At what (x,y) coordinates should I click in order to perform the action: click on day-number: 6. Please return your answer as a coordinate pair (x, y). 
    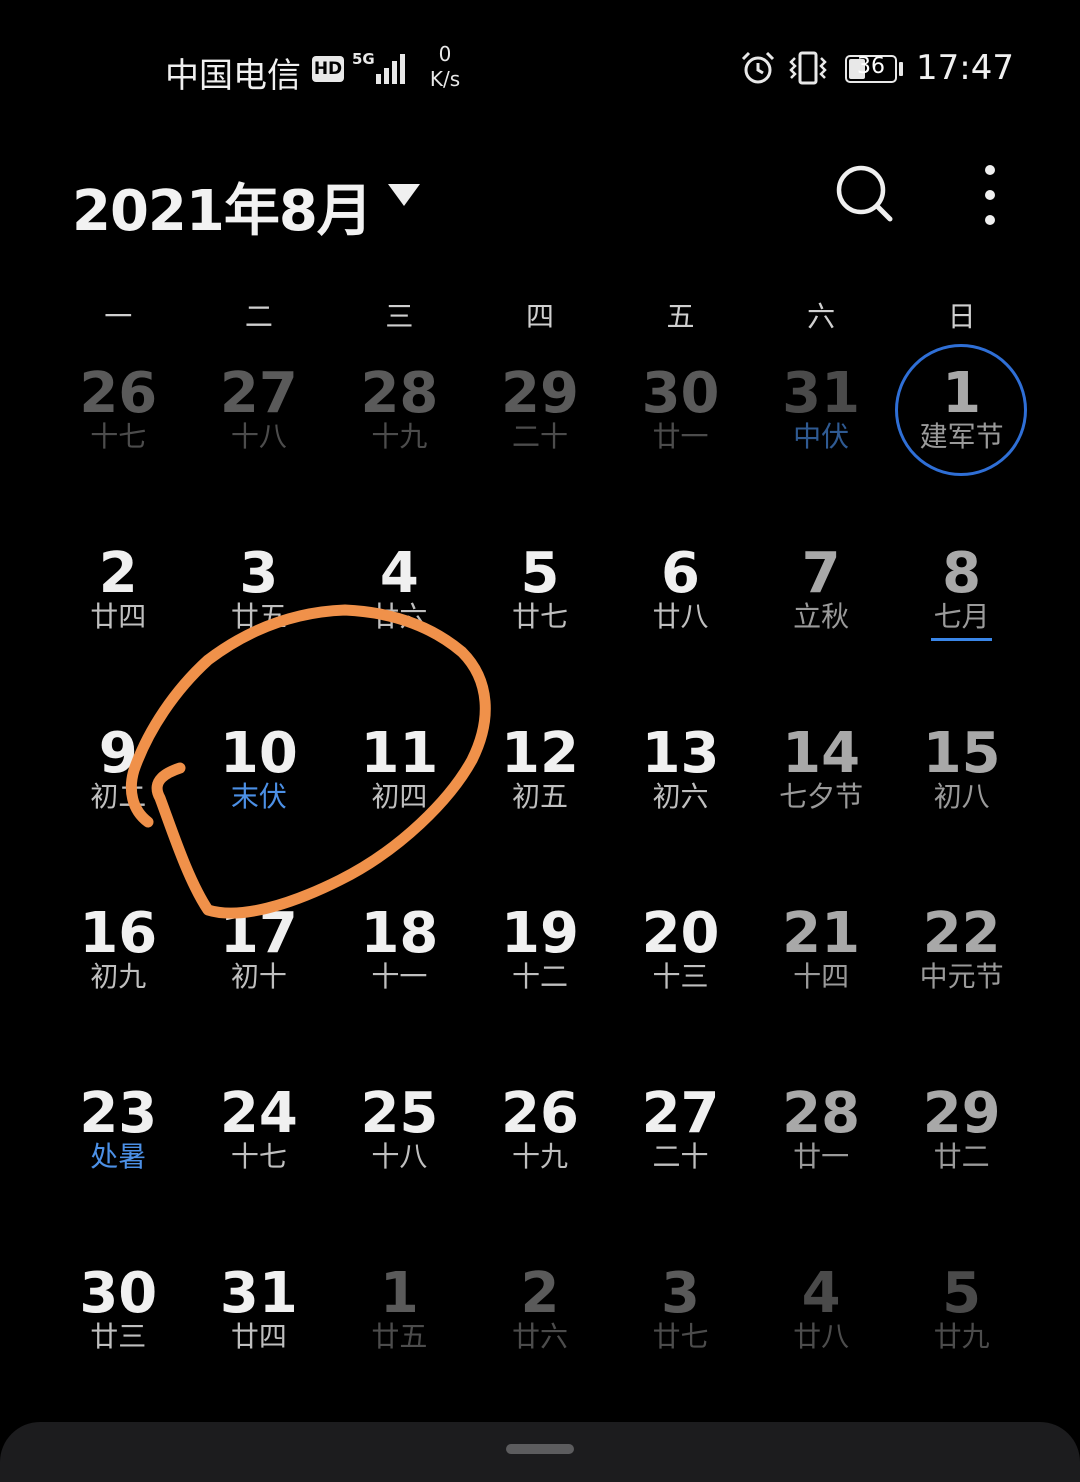
    Looking at the image, I should click on (681, 573).